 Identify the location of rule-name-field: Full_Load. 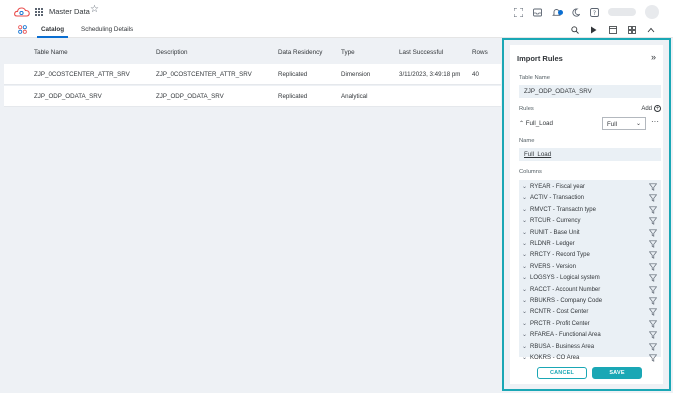
(590, 154).